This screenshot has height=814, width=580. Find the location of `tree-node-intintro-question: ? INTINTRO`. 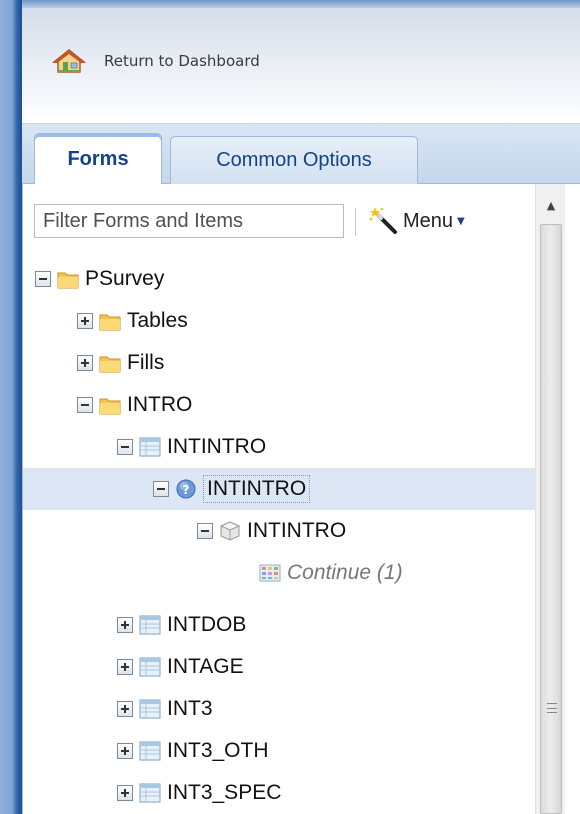

tree-node-intintro-question: ? INTINTRO is located at coordinates (279, 489).